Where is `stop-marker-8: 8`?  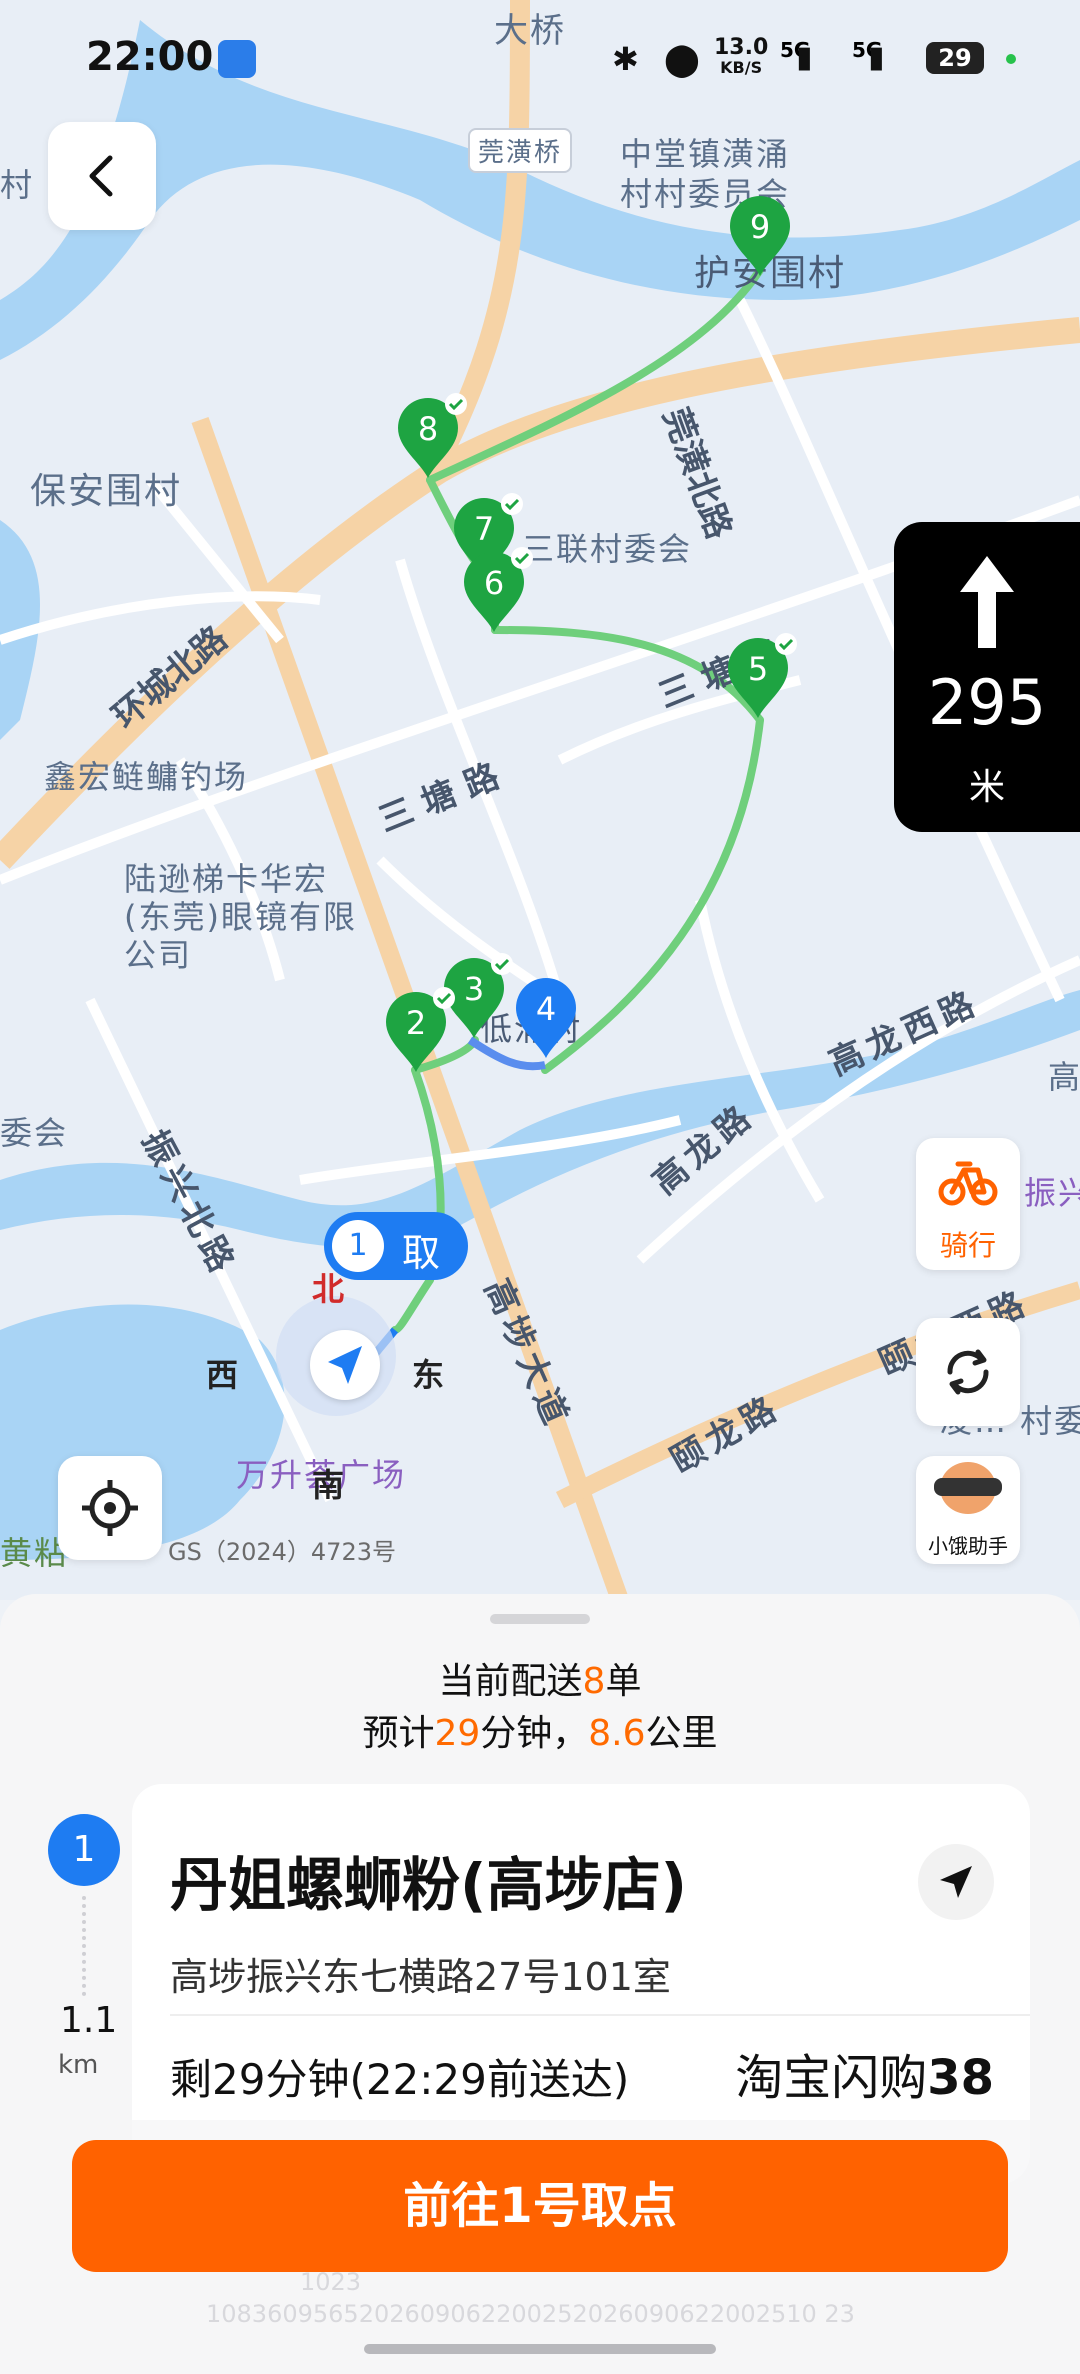
stop-marker-8: 8 is located at coordinates (433, 438).